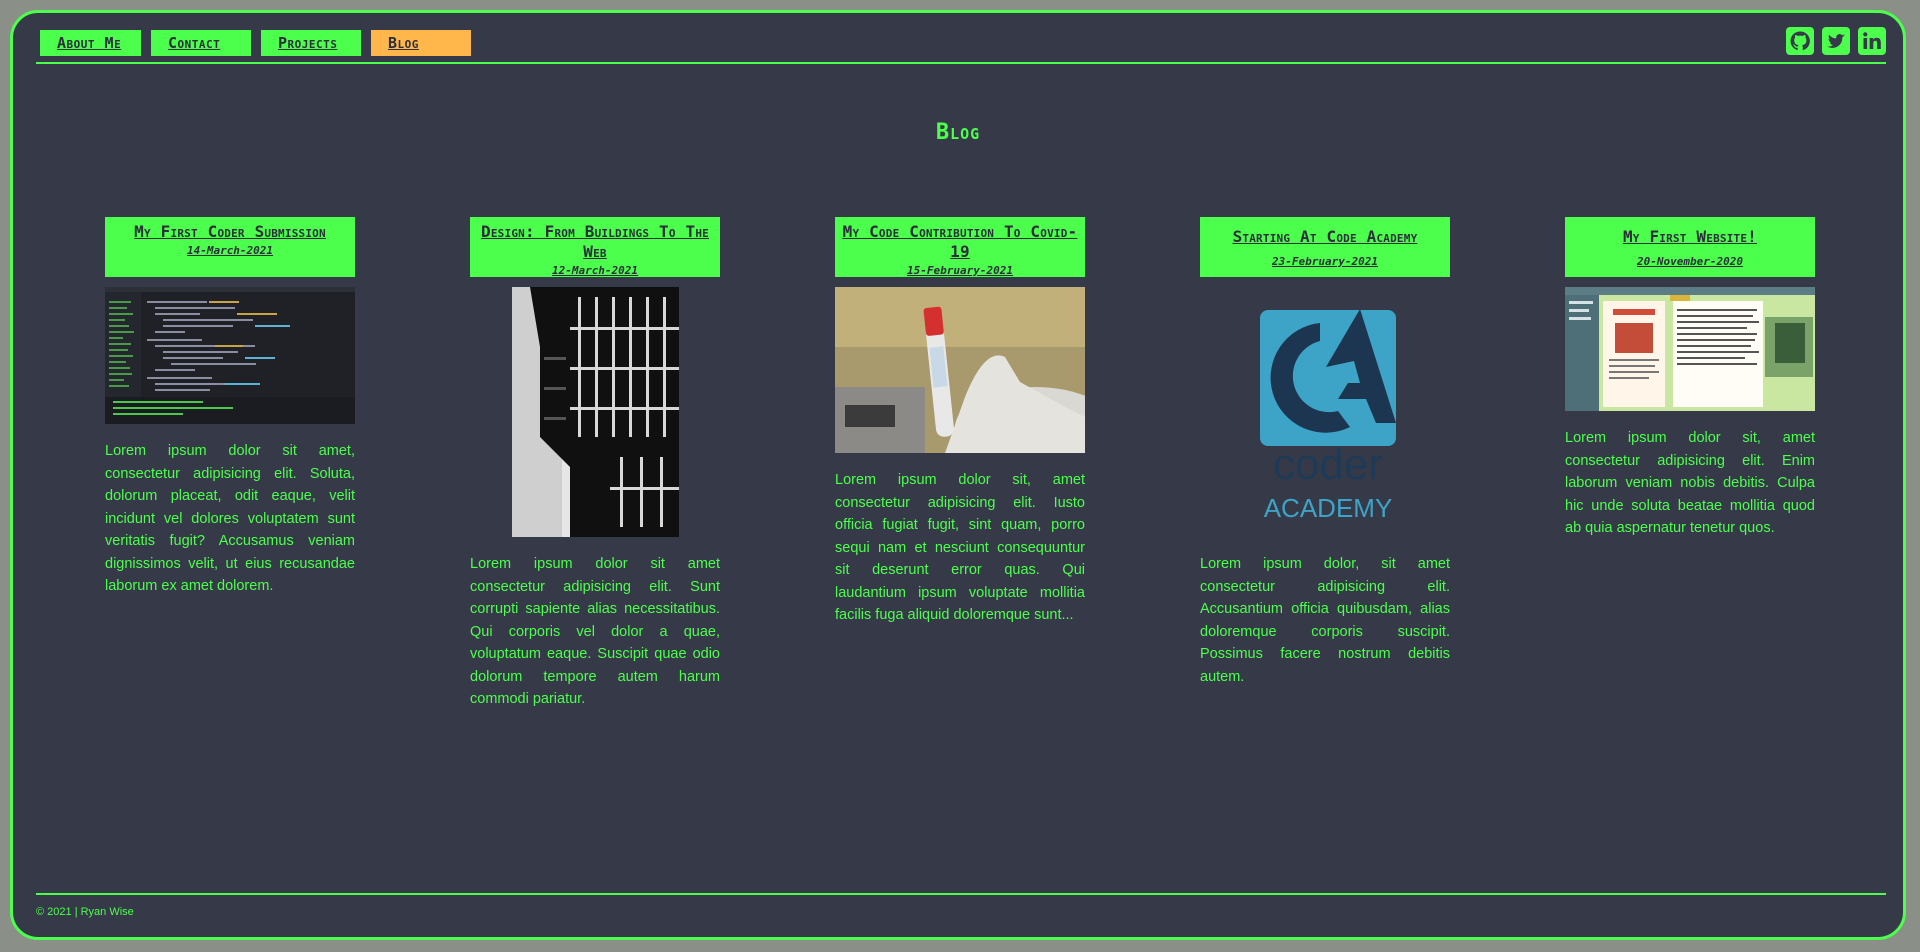  I want to click on post-date: 23-February-2021, so click(1325, 261).